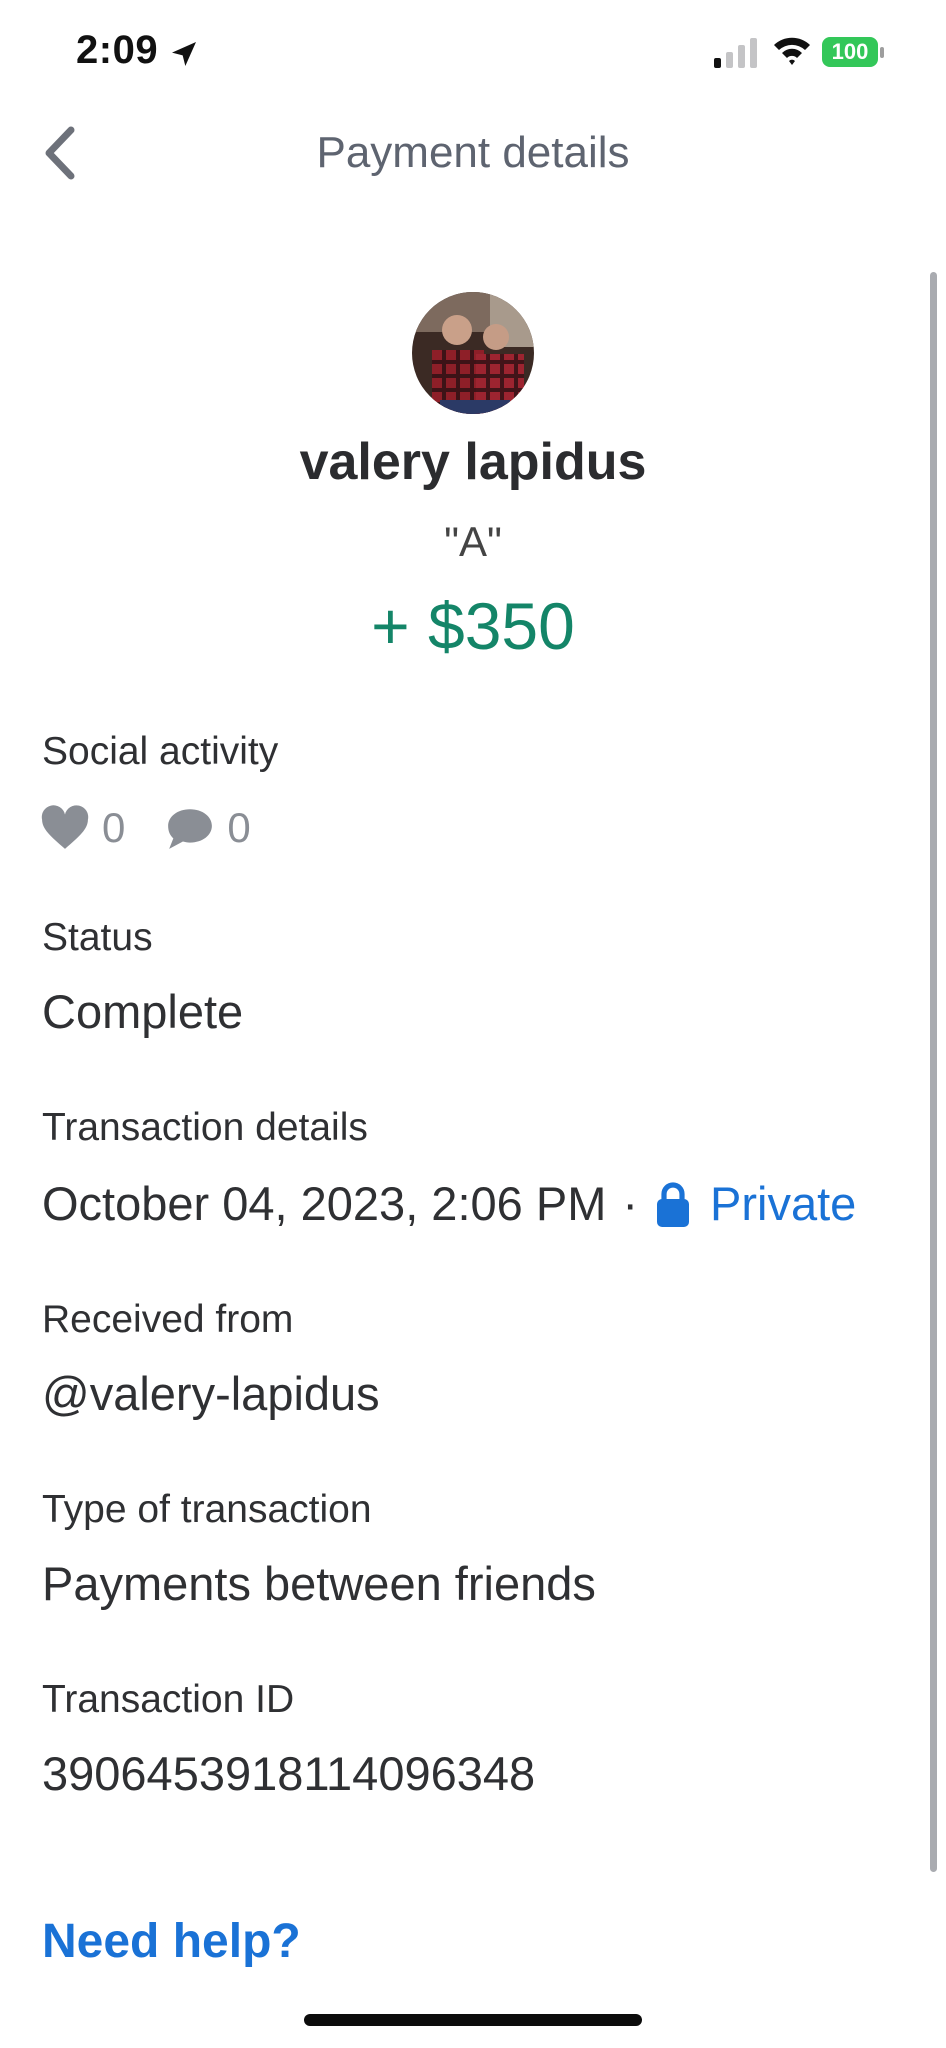 The width and height of the screenshot is (946, 2048). I want to click on status-label: Status, so click(97, 937).